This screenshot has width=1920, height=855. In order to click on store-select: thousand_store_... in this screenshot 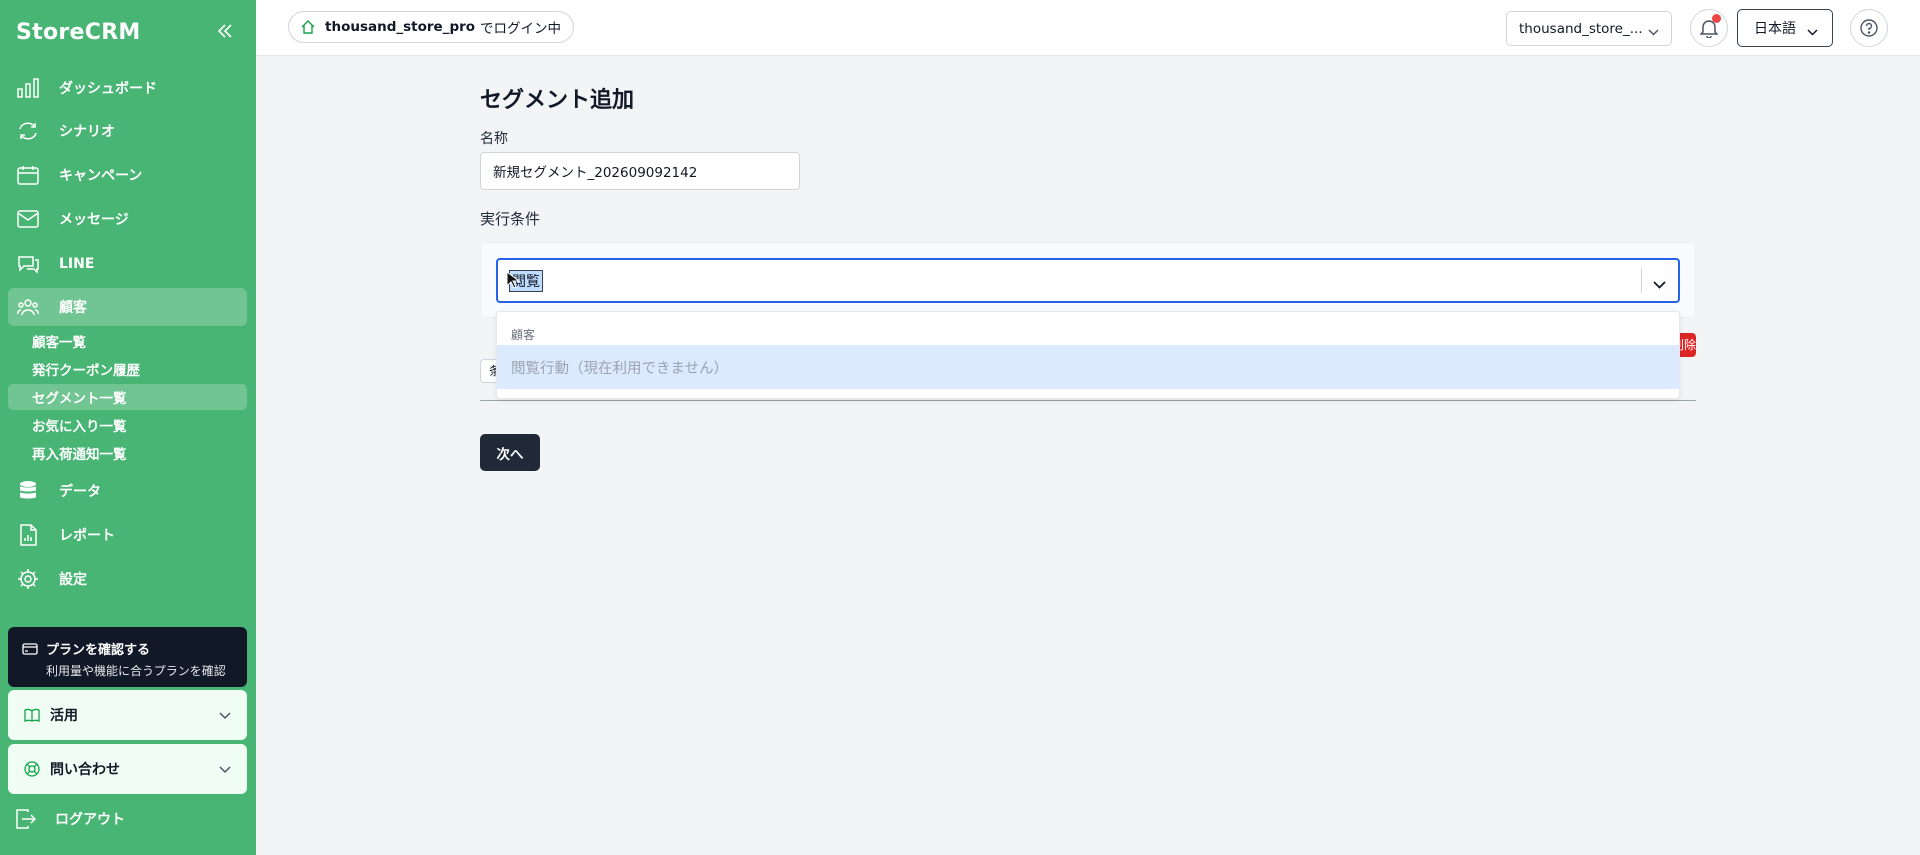, I will do `click(1589, 28)`.